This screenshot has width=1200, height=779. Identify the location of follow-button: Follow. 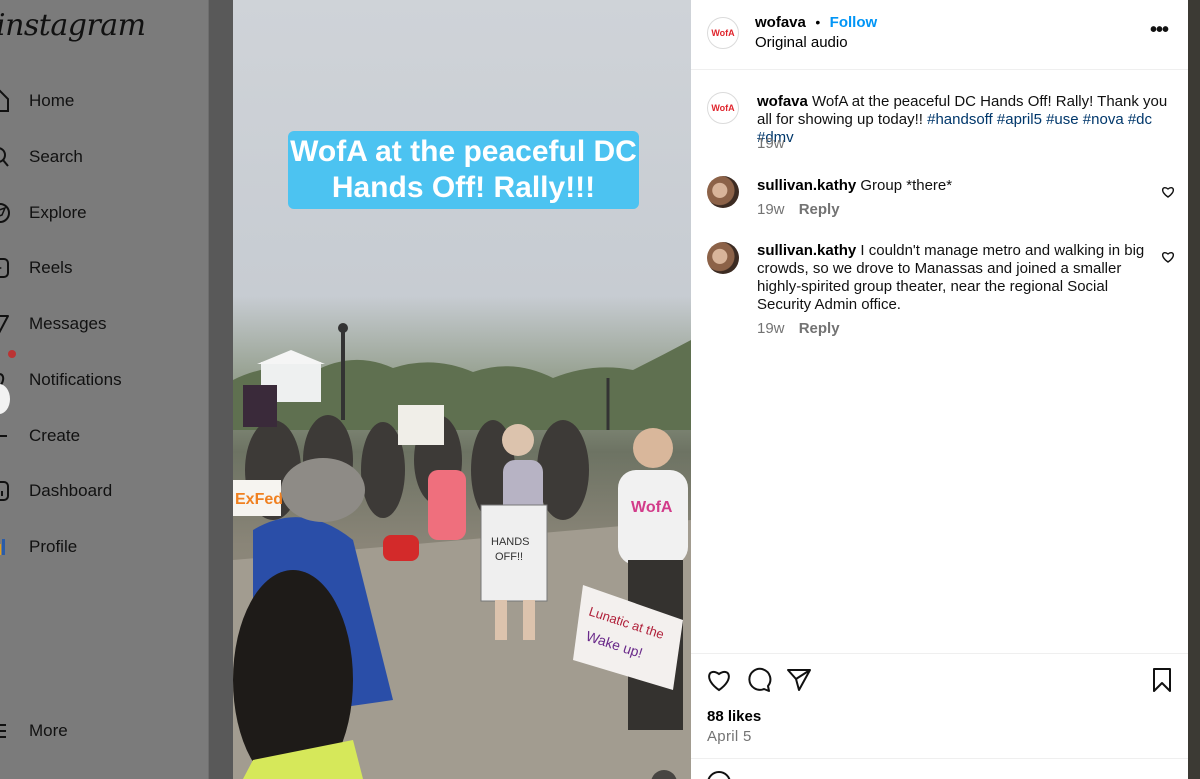
(854, 22).